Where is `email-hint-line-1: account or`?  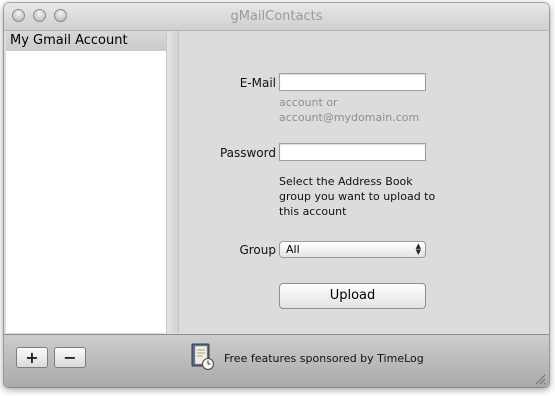
email-hint-line-1: account or is located at coordinates (308, 102).